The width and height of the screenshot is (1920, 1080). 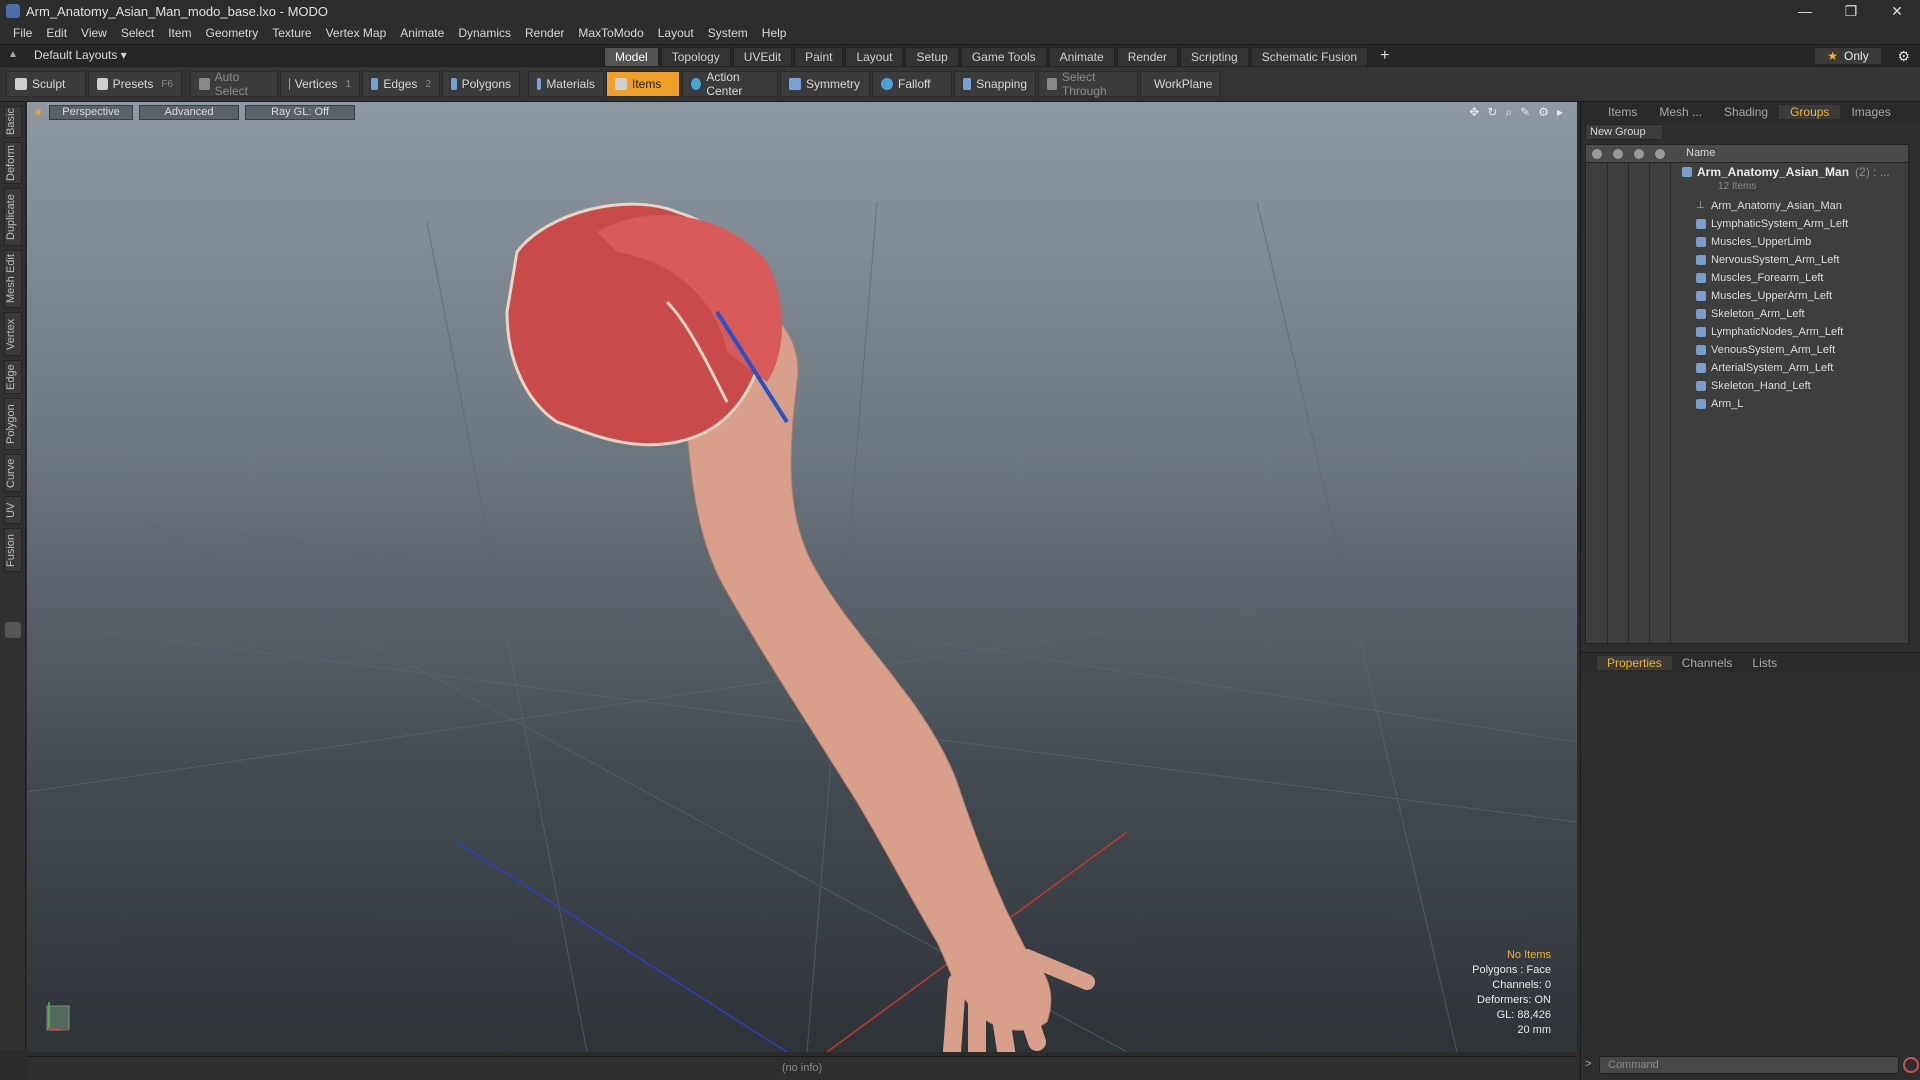 I want to click on tab-model: Model, so click(x=631, y=57).